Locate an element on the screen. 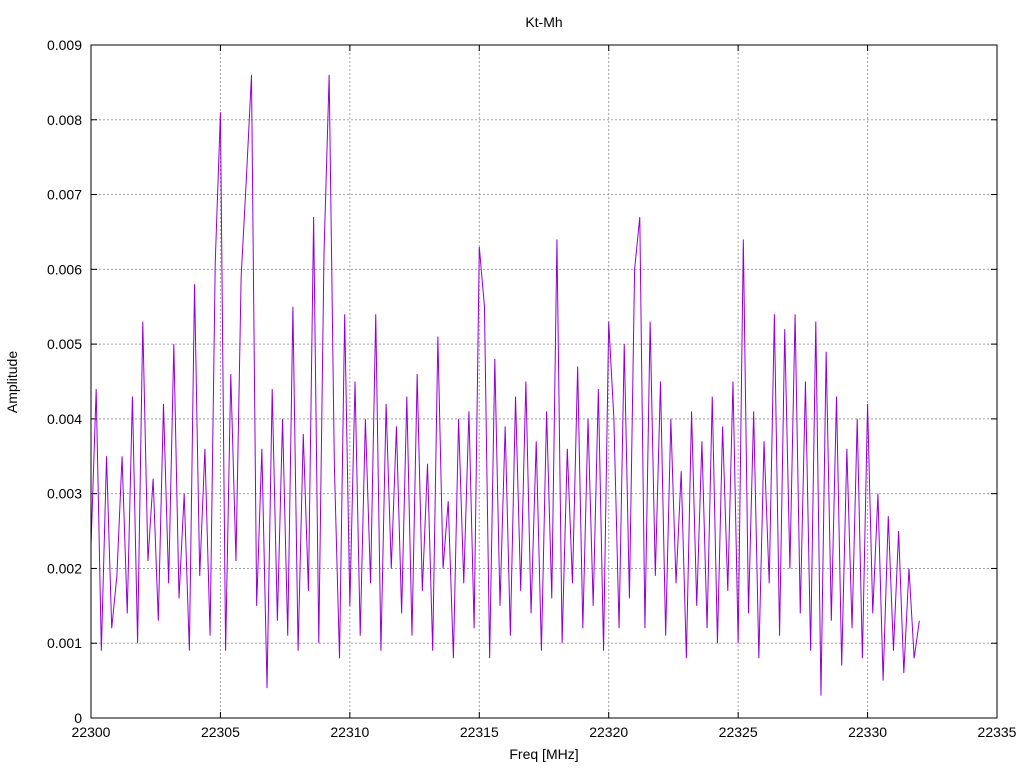  y-tick-label: 0.005 is located at coordinates (64, 344).